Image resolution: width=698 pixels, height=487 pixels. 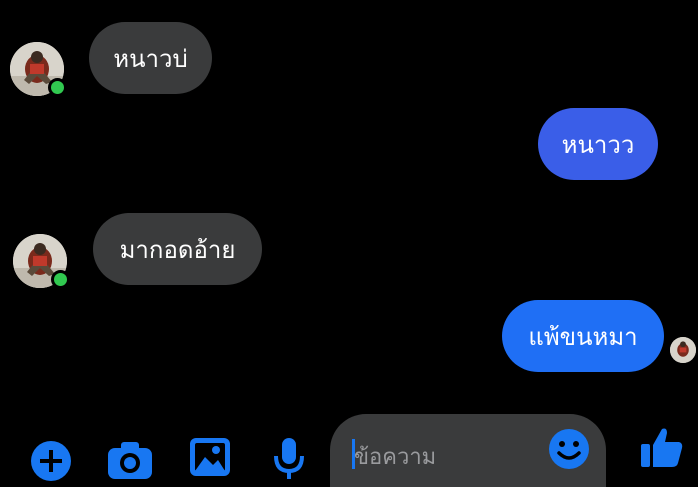 What do you see at coordinates (468, 450) in the screenshot?
I see `message-composer: ข้อความ` at bounding box center [468, 450].